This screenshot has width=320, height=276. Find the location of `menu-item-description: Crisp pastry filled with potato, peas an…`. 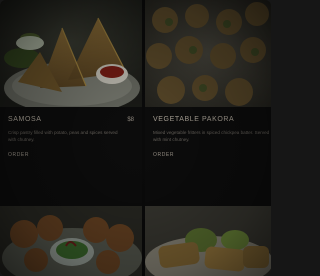

menu-item-description: Crisp pastry filled with potato, peas an… is located at coordinates (63, 136).